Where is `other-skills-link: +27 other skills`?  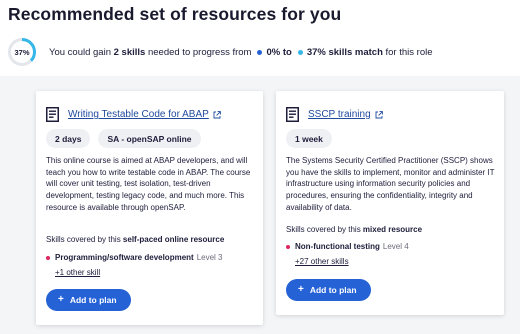
other-skills-link: +27 other skills is located at coordinates (322, 261).